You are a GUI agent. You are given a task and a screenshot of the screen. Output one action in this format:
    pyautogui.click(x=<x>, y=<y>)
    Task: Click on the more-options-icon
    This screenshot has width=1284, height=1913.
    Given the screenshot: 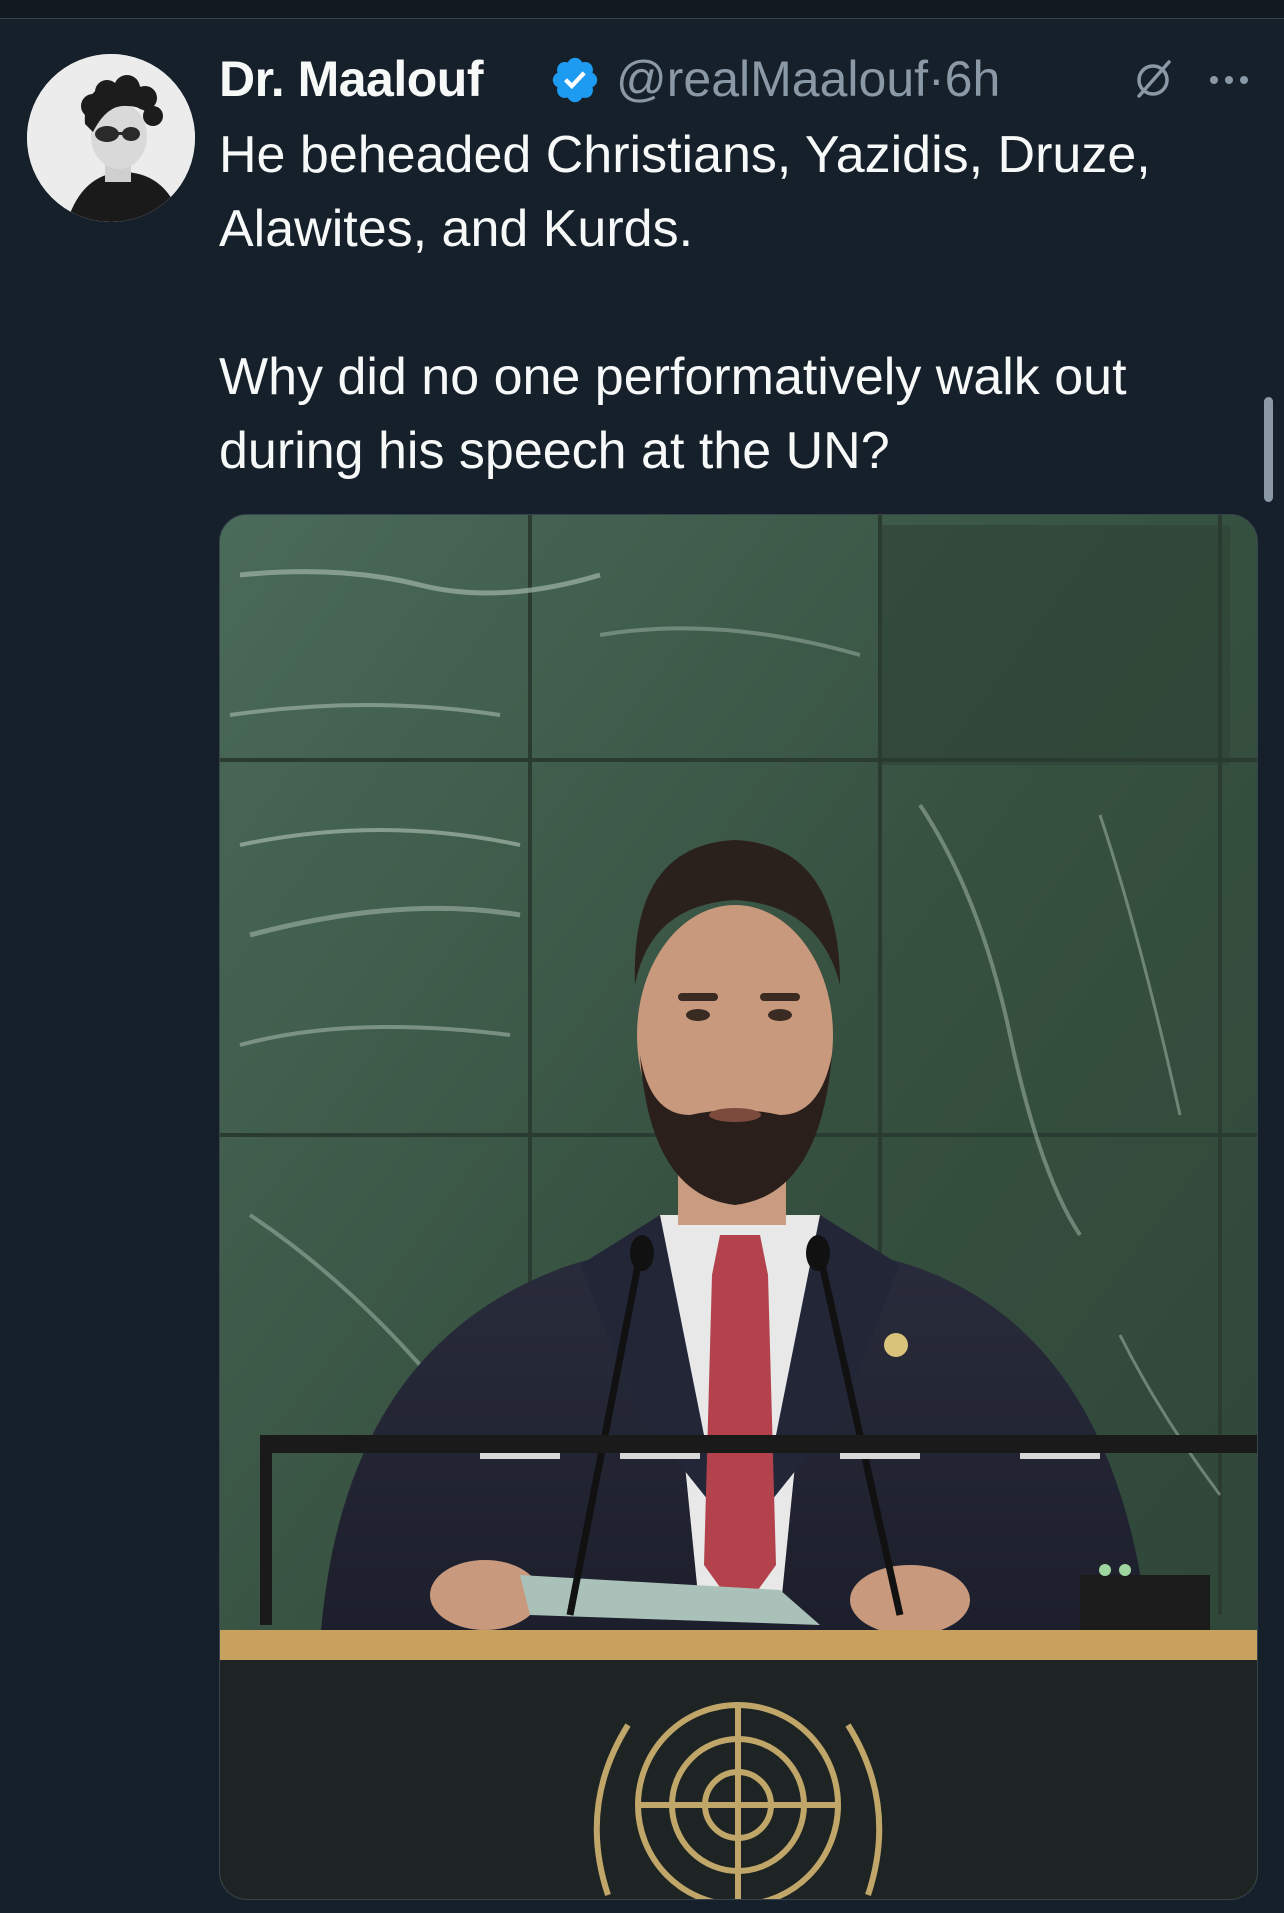 What is the action you would take?
    pyautogui.click(x=1229, y=80)
    